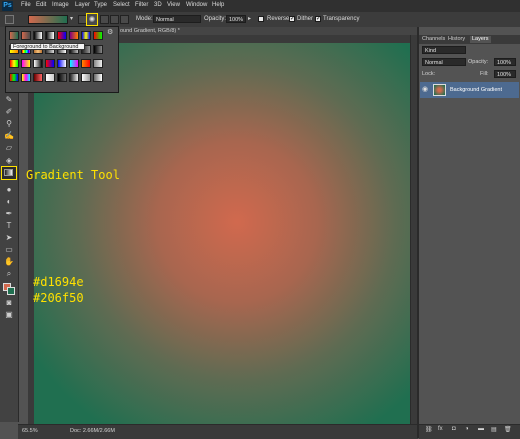  I want to click on chevron-down-icon: ▾, so click(71, 18).